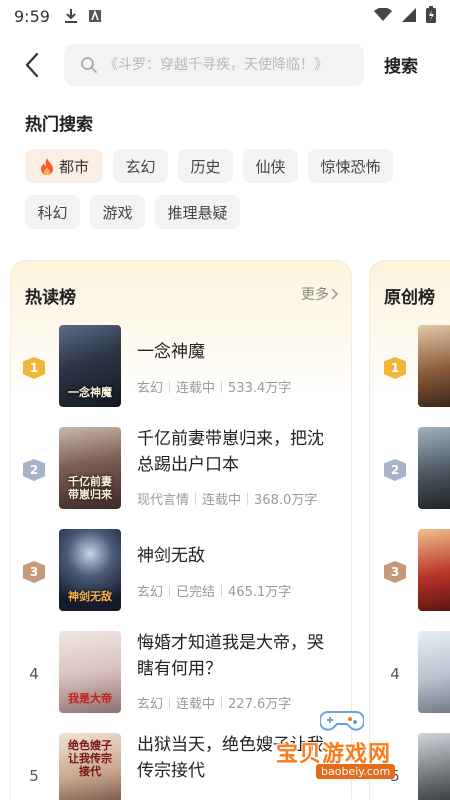  What do you see at coordinates (181, 574) in the screenshot?
I see `book-item: 3 神剑无敌 神剑无敌 玄幻 已完结 465.1万字` at bounding box center [181, 574].